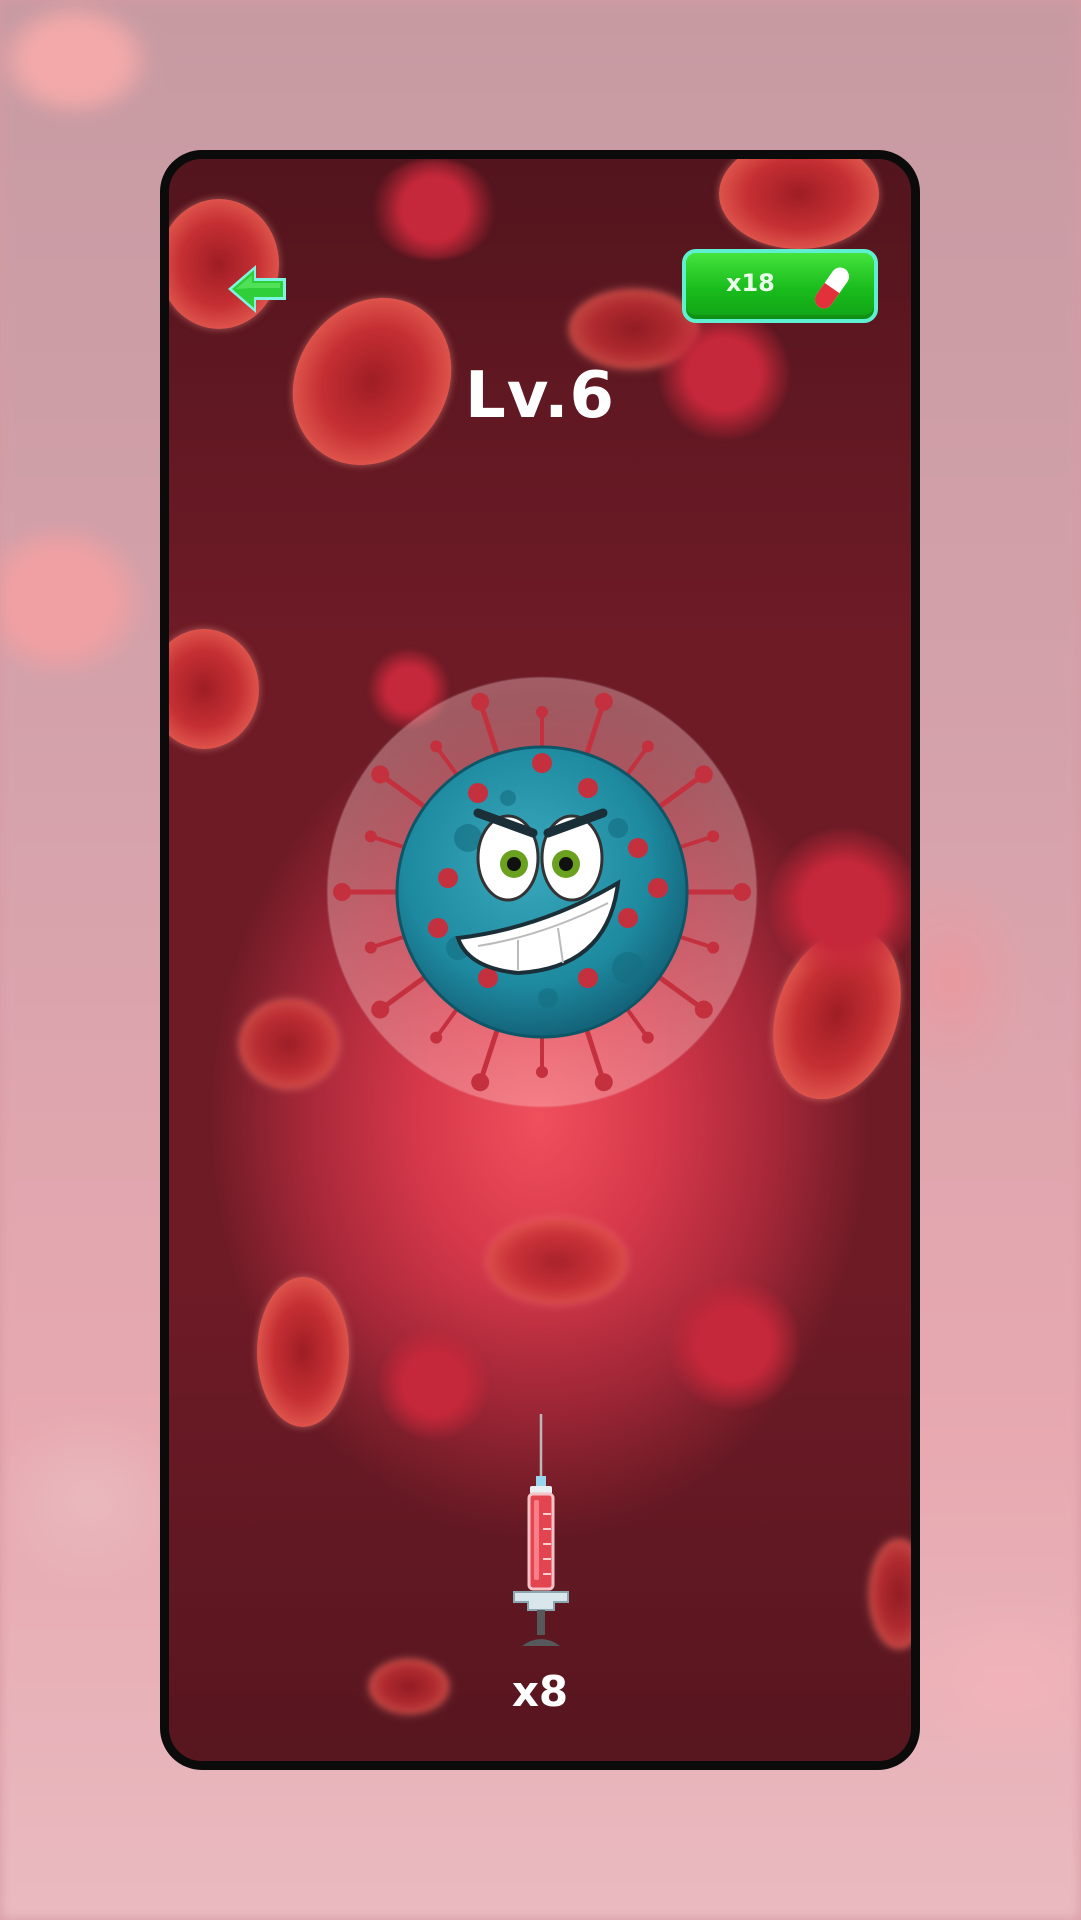  I want to click on back-arrow-icon, so click(257, 289).